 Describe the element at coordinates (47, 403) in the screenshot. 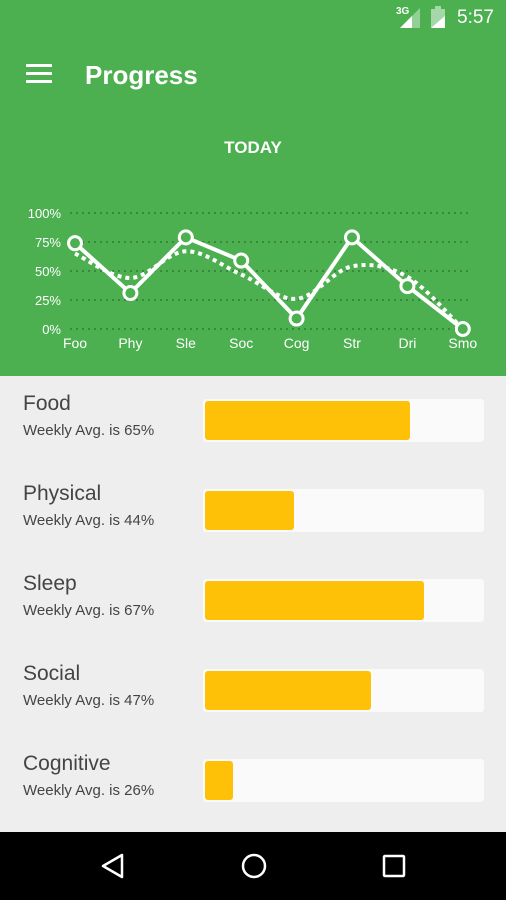

I see `category-name: Food` at that location.